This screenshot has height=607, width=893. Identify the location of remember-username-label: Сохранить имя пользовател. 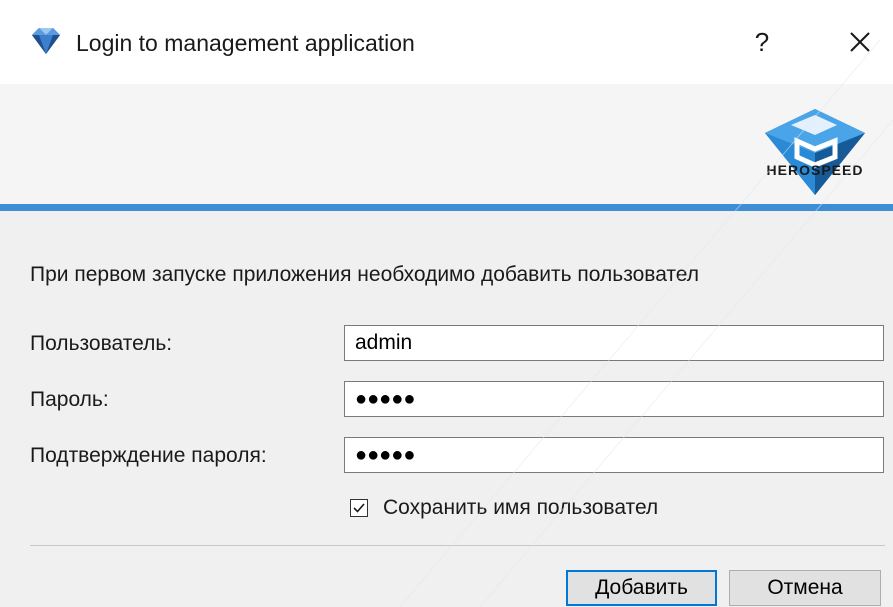
(521, 507).